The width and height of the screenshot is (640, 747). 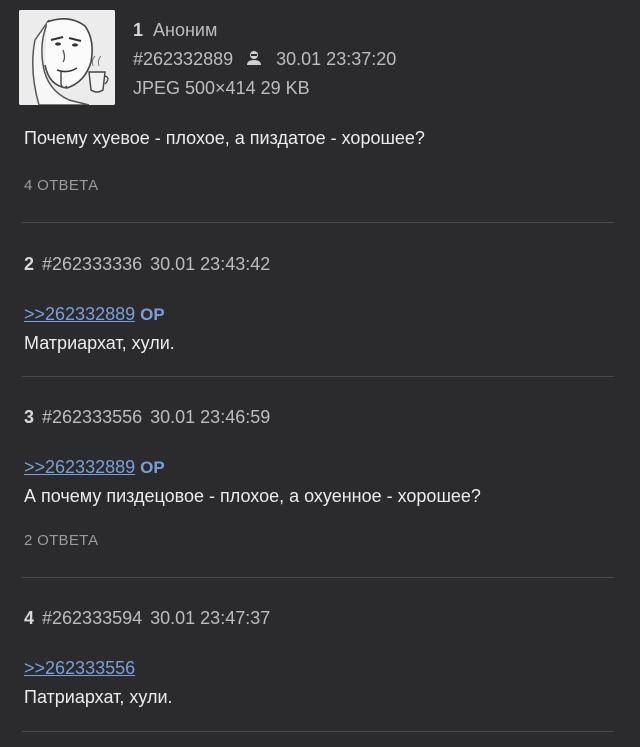 What do you see at coordinates (92, 618) in the screenshot?
I see `post-id: #262333594` at bounding box center [92, 618].